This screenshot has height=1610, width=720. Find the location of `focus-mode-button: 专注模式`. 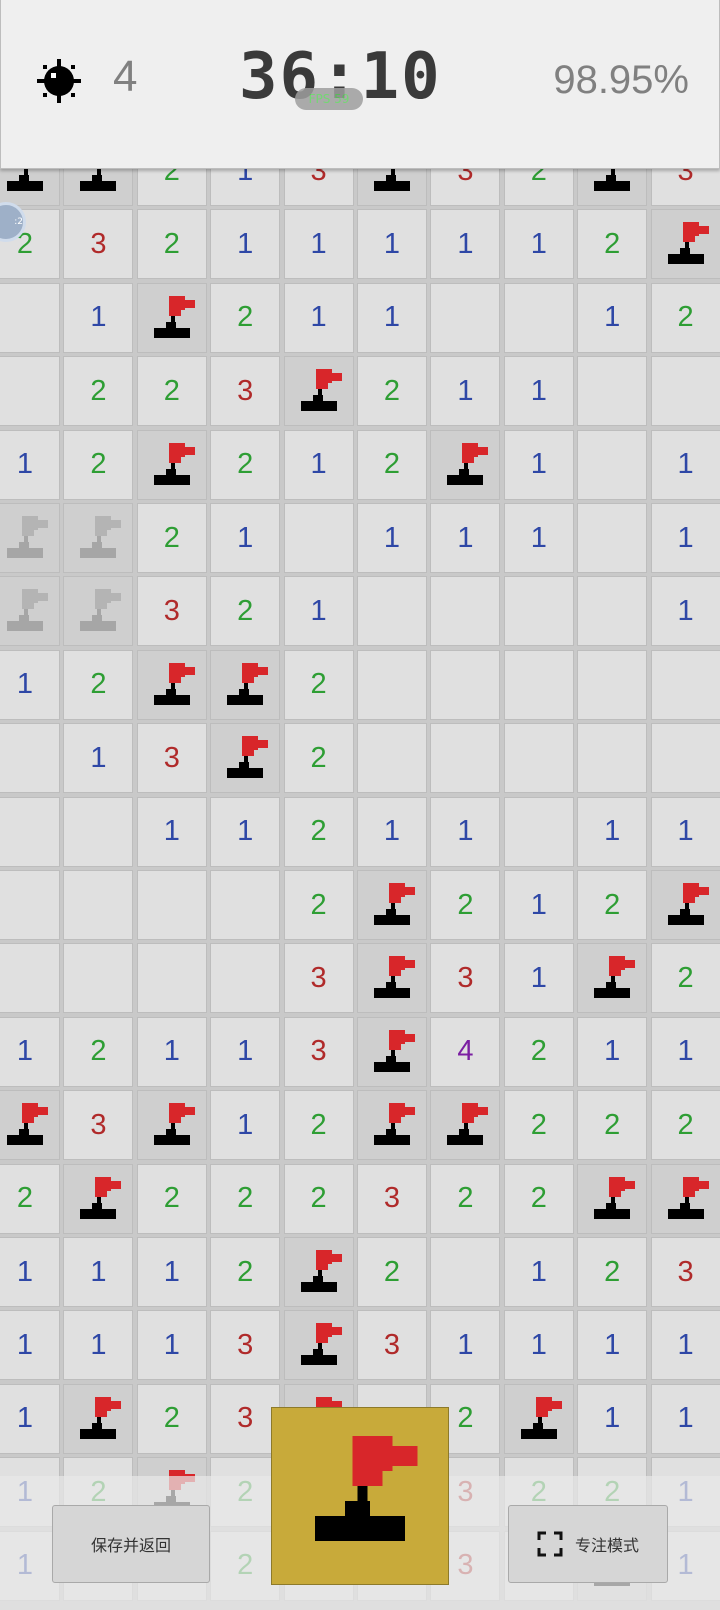

focus-mode-button: 专注模式 is located at coordinates (588, 1544).